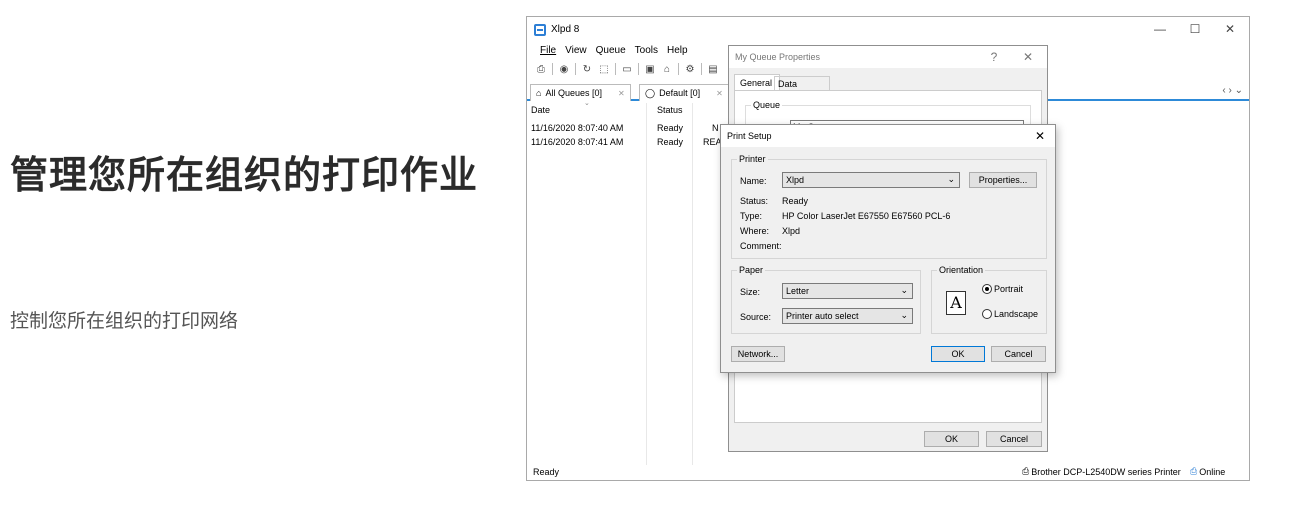 This screenshot has height=522, width=1293. I want to click on menu-view: View, so click(576, 50).